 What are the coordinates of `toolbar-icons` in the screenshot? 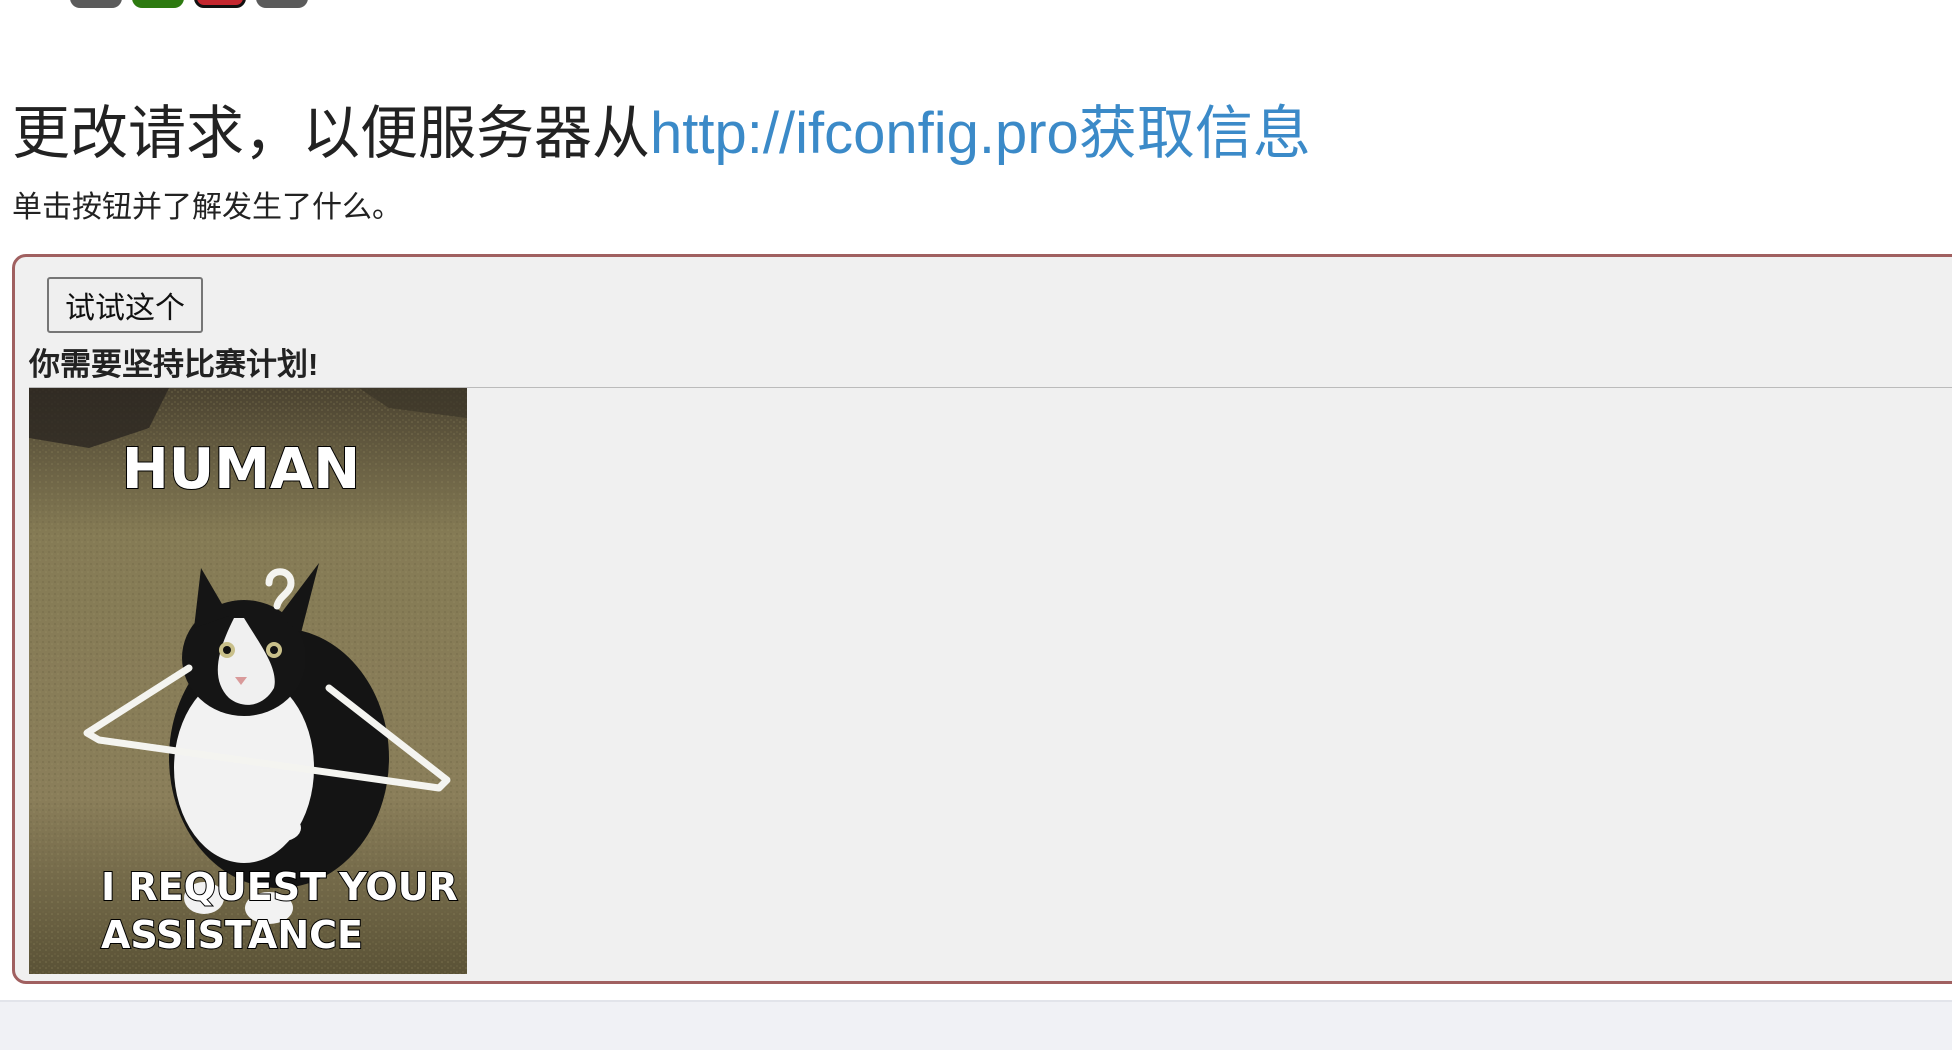 It's located at (189, 4).